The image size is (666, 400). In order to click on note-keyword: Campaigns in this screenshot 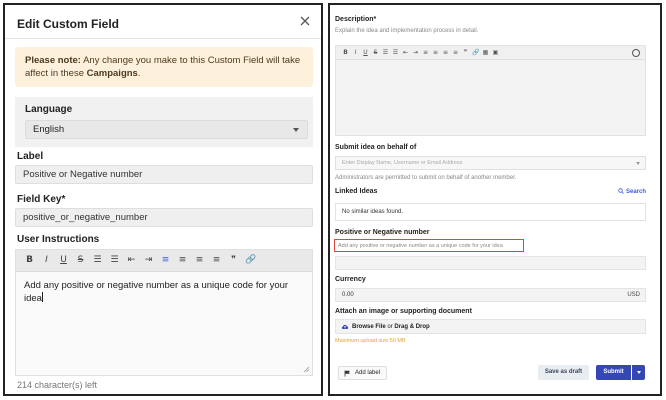, I will do `click(112, 73)`.